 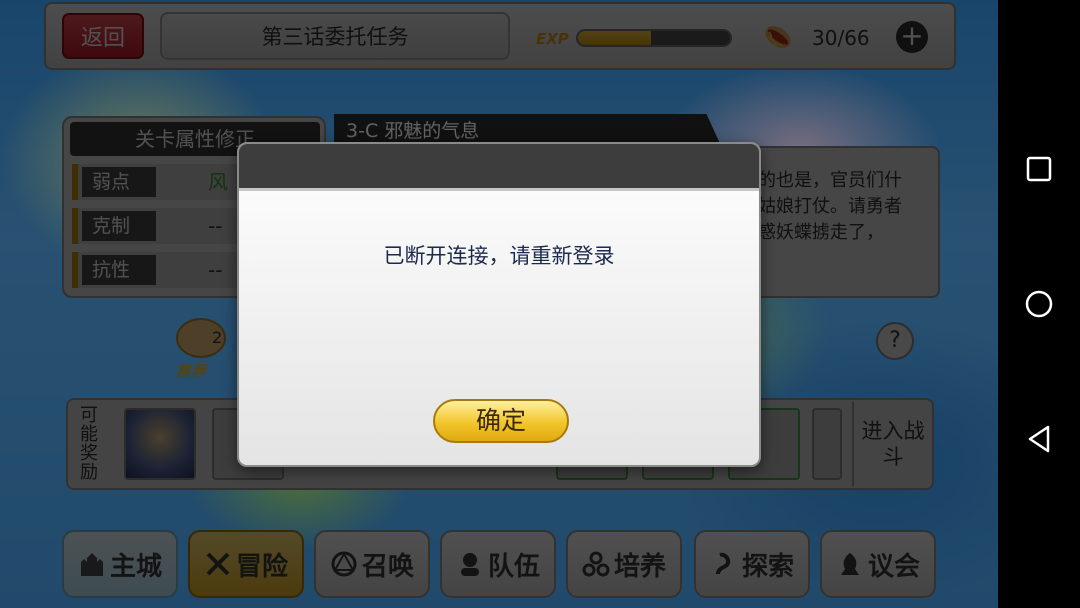 I want to click on android-nav-bar, so click(x=1039, y=304).